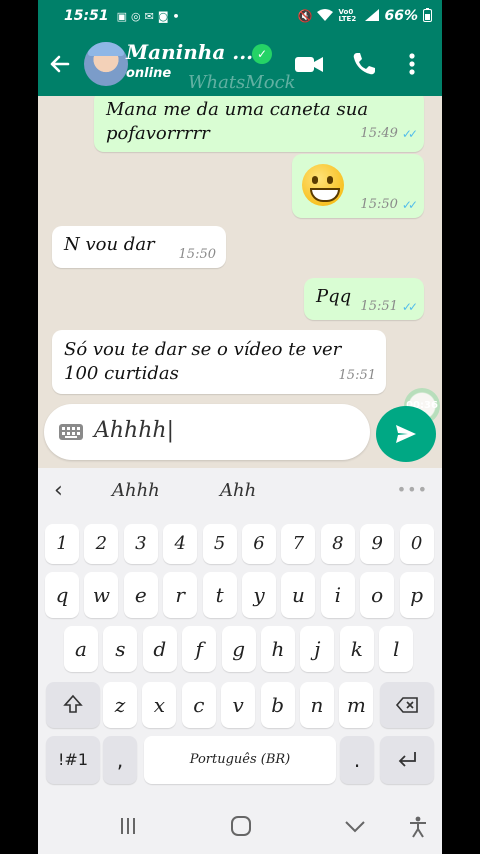 Image resolution: width=480 pixels, height=854 pixels. I want to click on network-label: Vo0 LTE2, so click(347, 15).